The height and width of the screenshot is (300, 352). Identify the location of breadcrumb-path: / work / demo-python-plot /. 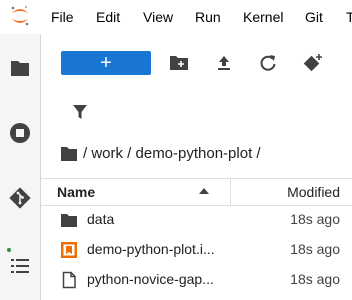
(172, 153).